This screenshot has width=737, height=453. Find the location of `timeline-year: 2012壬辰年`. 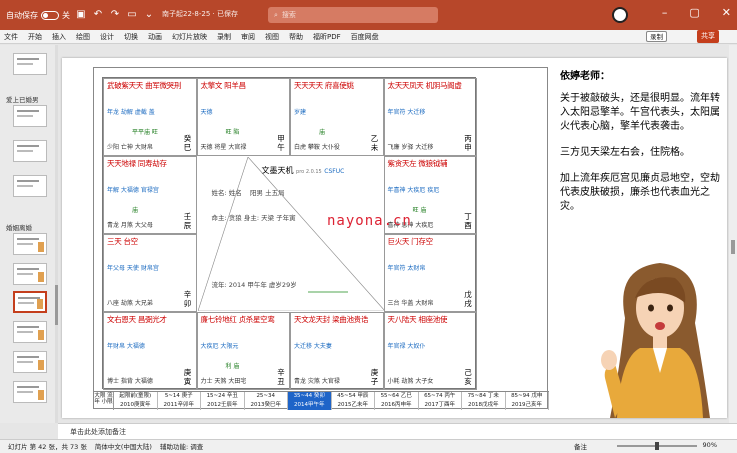

timeline-year: 2012壬辰年 is located at coordinates (222, 405).